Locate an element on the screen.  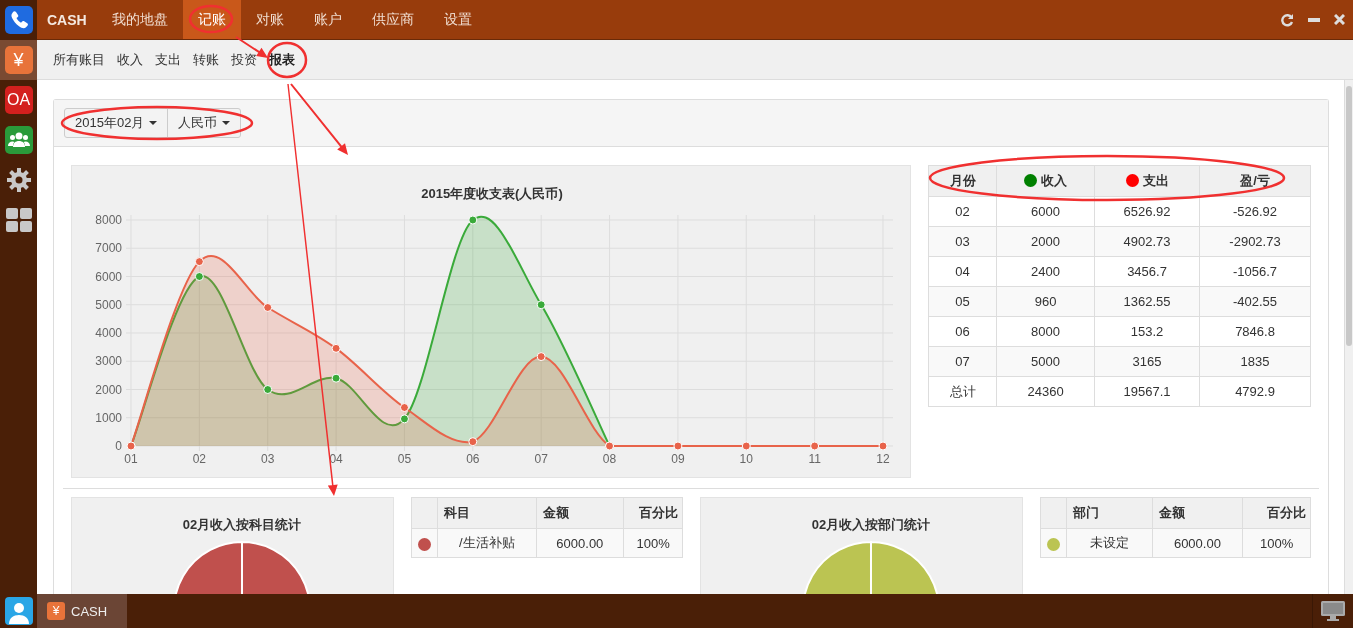
refresh-icon is located at coordinates (1287, 19).